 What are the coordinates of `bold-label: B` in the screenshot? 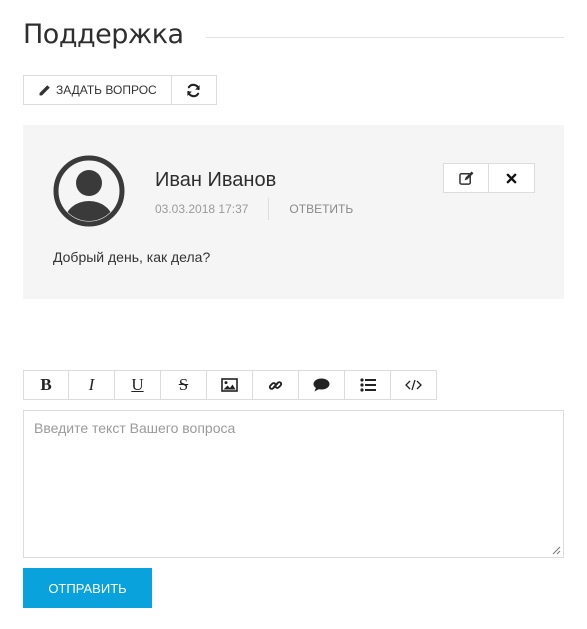 It's located at (46, 384).